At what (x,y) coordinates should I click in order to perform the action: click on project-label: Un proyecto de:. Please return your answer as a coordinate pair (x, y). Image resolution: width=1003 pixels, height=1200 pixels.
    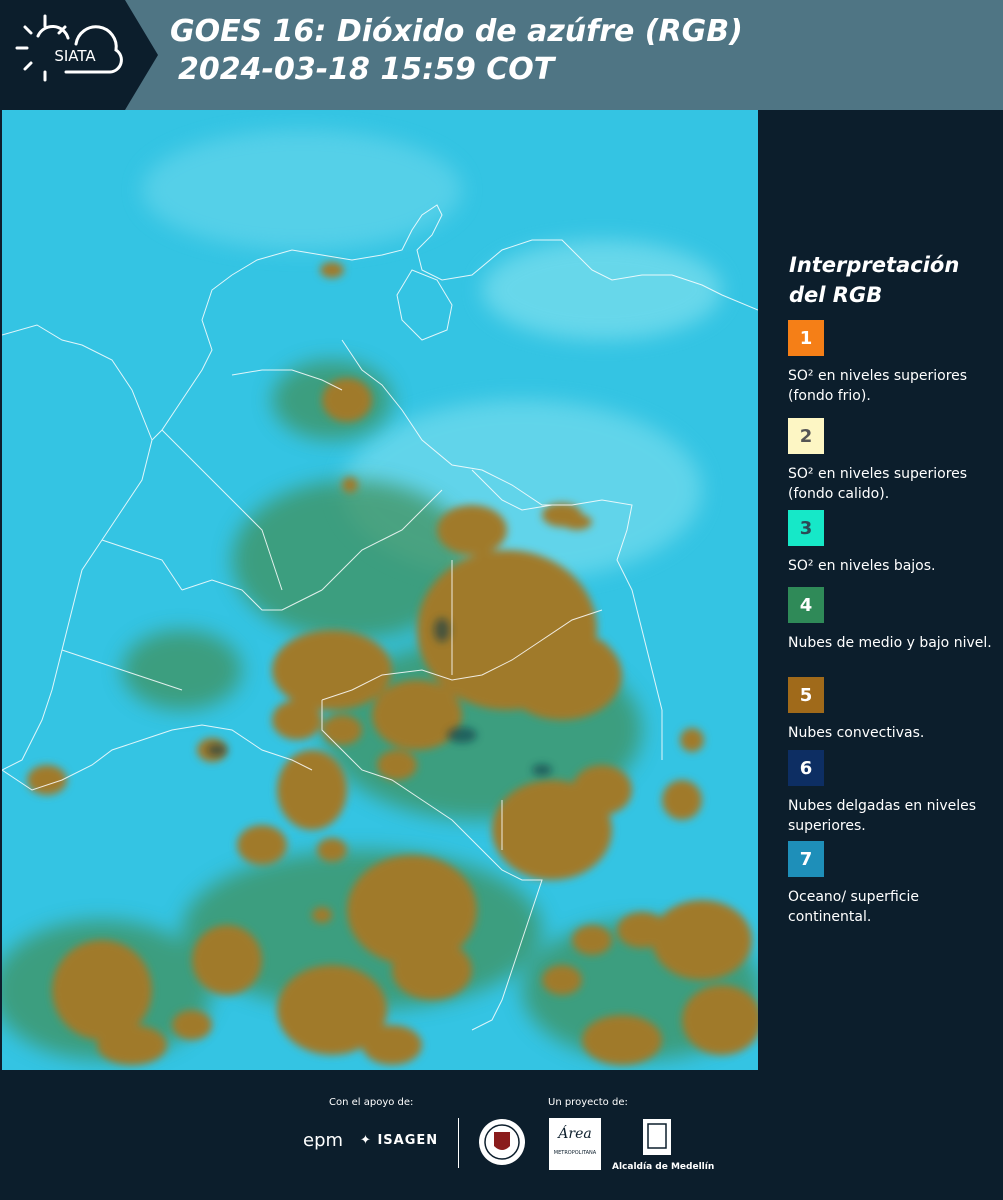
    Looking at the image, I should click on (588, 1102).